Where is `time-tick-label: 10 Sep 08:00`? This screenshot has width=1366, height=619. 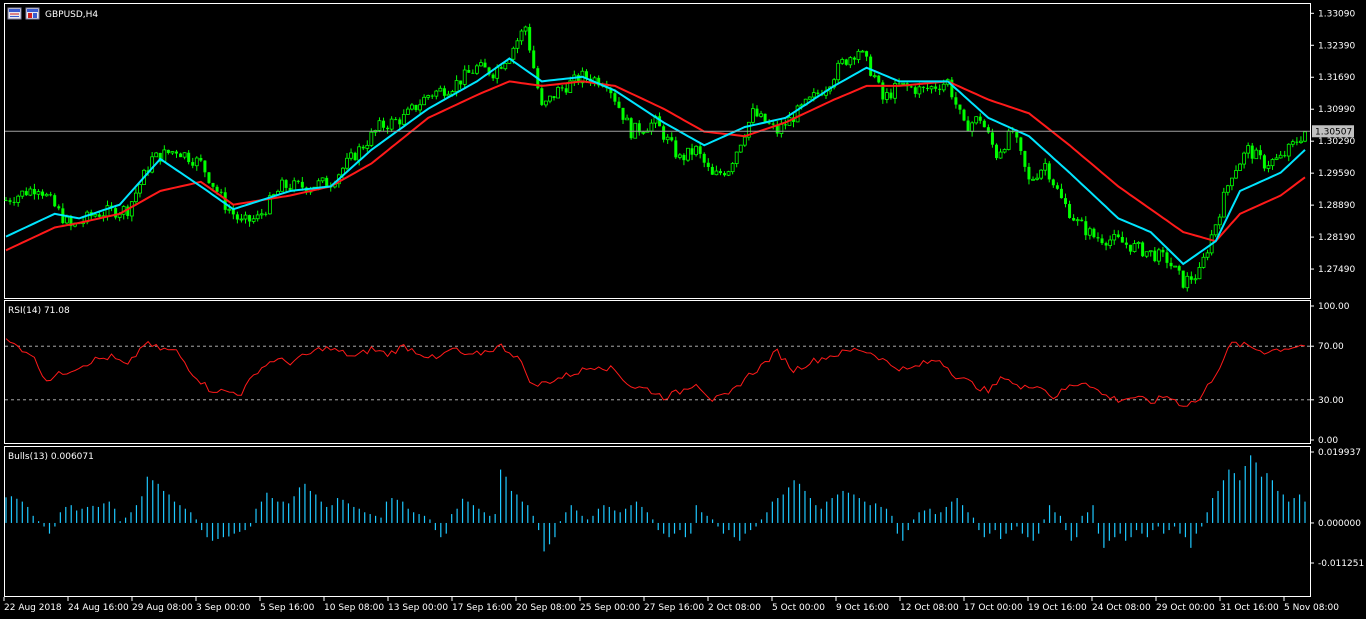 time-tick-label: 10 Sep 08:00 is located at coordinates (354, 608).